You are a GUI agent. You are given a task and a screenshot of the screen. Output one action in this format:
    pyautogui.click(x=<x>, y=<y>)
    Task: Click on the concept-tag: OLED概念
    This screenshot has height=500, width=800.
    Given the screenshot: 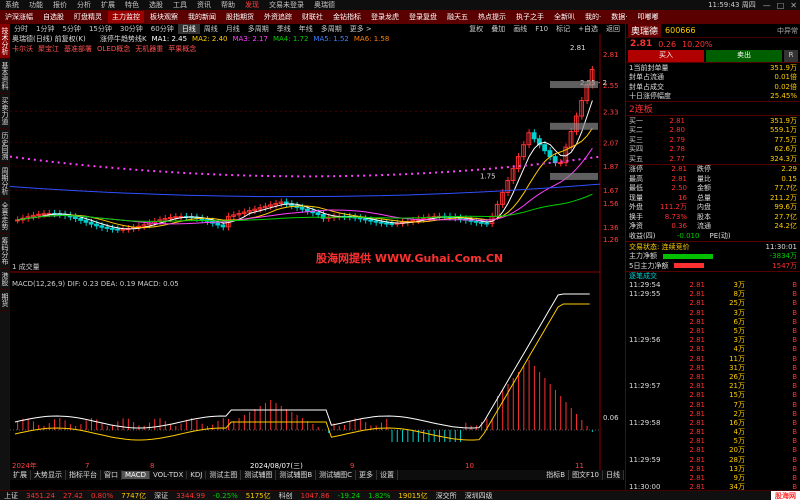 What is the action you would take?
    pyautogui.click(x=113, y=49)
    